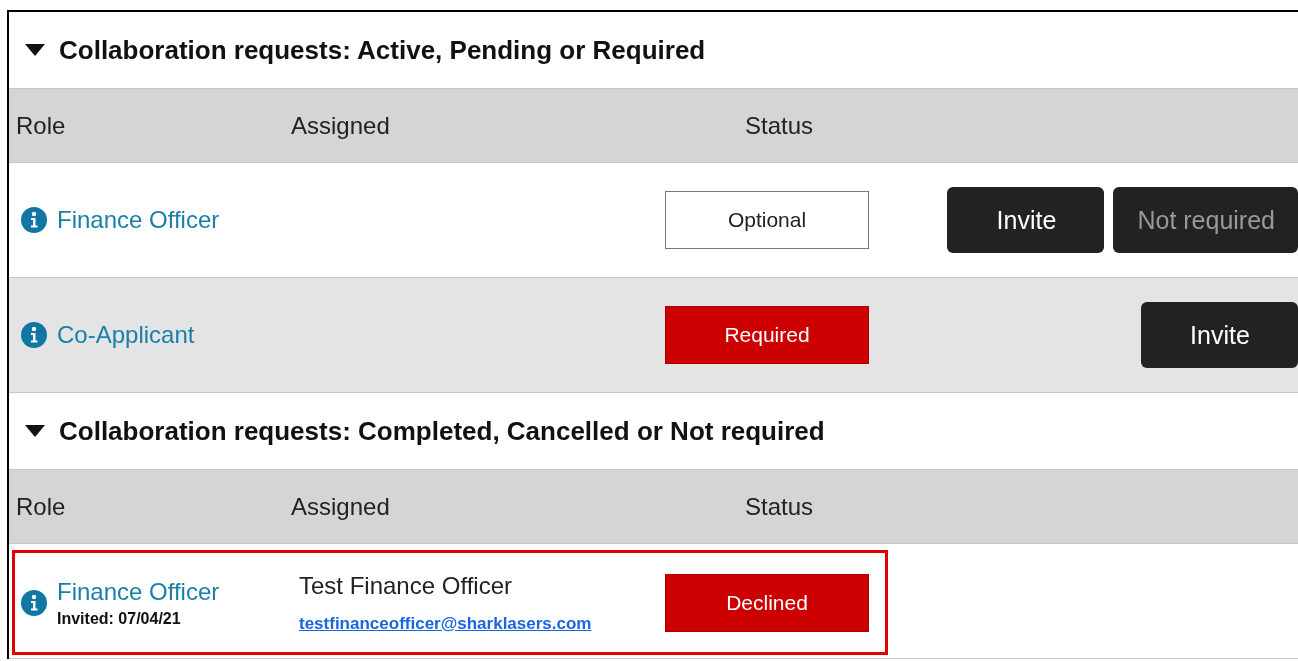  Describe the element at coordinates (119, 618) in the screenshot. I see `invited-date: Invited: 07/04/21` at that location.